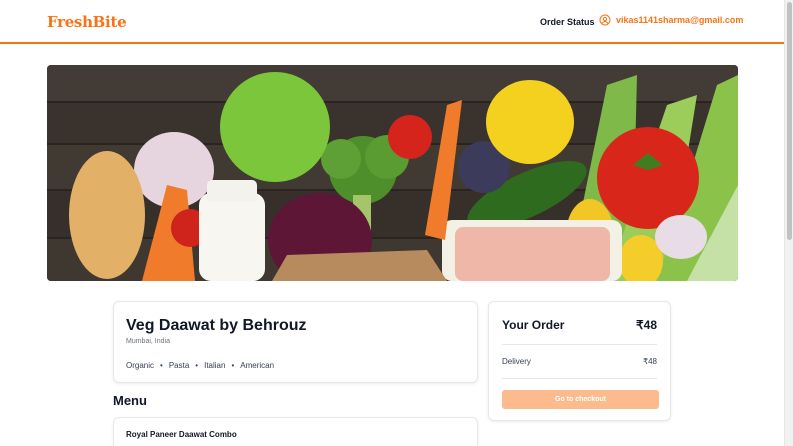 This screenshot has width=793, height=446. What do you see at coordinates (179, 365) in the screenshot?
I see `cuisine-tag: Pasta` at bounding box center [179, 365].